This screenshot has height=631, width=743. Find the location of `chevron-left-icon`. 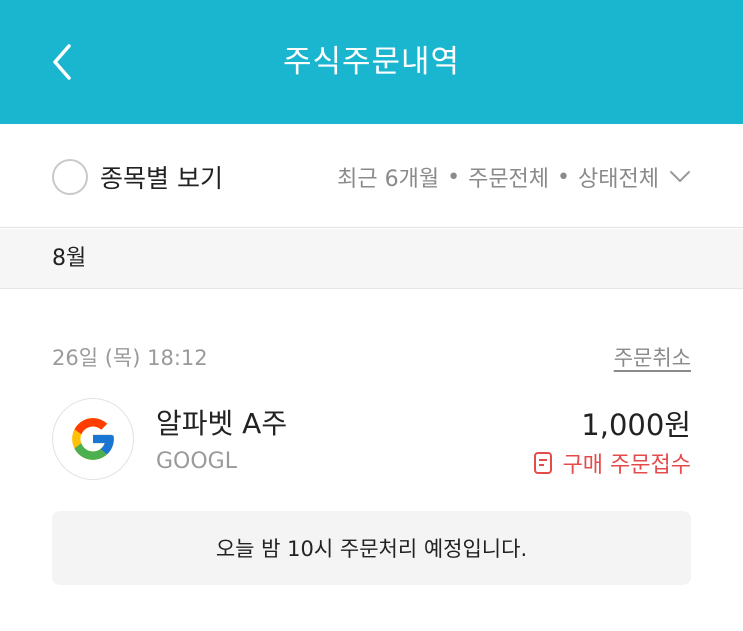

chevron-left-icon is located at coordinates (62, 62).